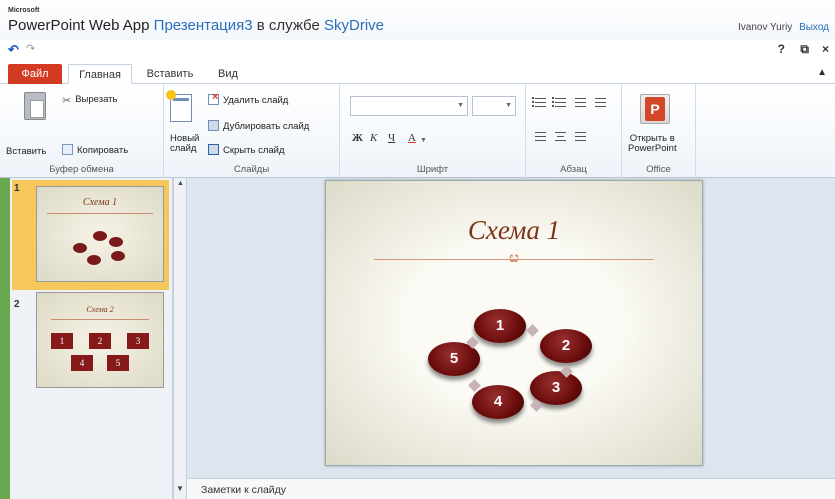  What do you see at coordinates (100, 74) in the screenshot?
I see `tab-home: Главная` at bounding box center [100, 74].